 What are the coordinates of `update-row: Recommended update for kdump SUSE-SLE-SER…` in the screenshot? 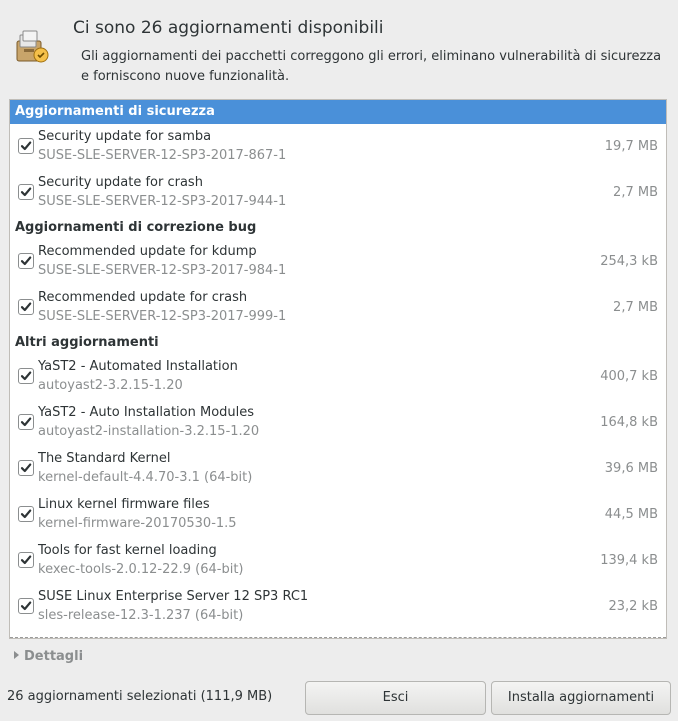 It's located at (338, 262).